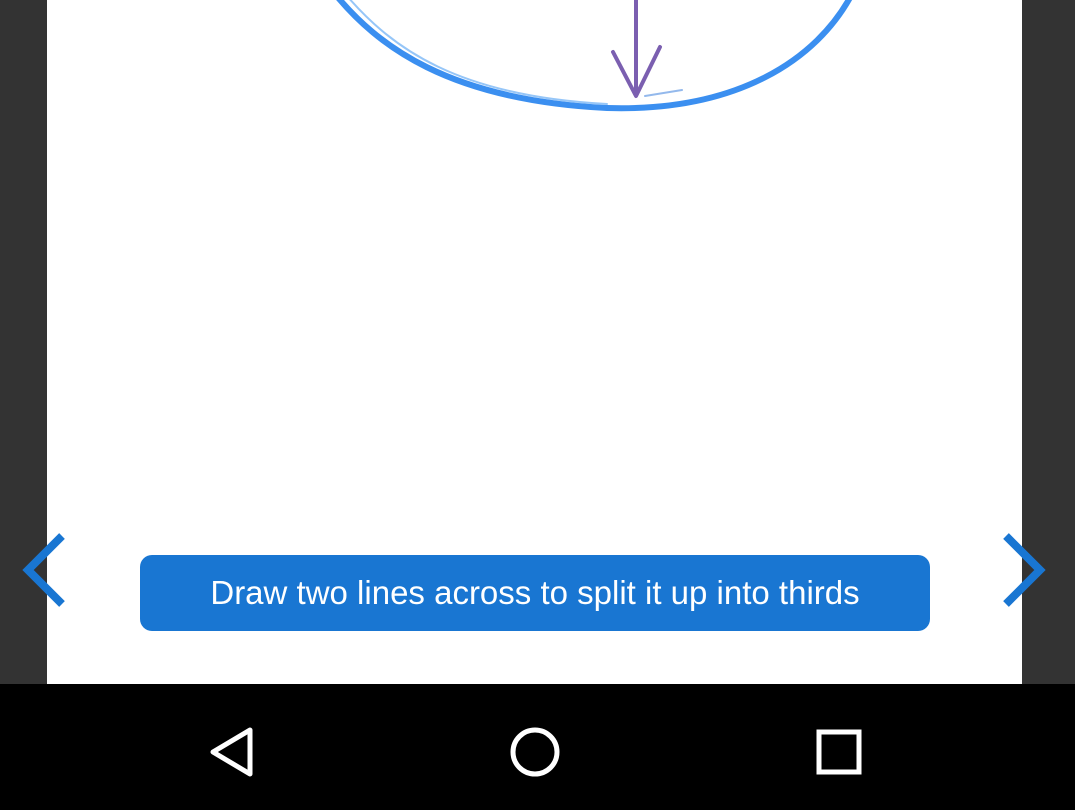 The image size is (1075, 810). I want to click on recents-square-icon, so click(839, 752).